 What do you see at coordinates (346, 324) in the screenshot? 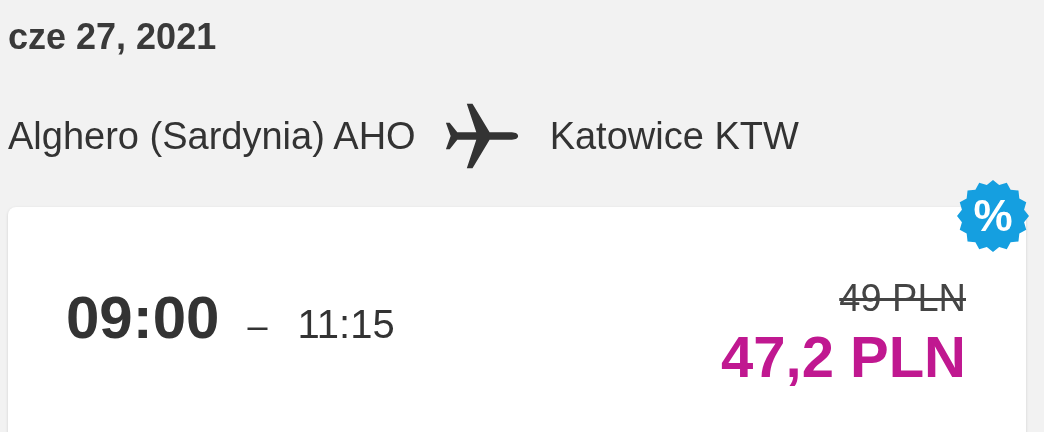
I see `arrival-time: 11:15` at bounding box center [346, 324].